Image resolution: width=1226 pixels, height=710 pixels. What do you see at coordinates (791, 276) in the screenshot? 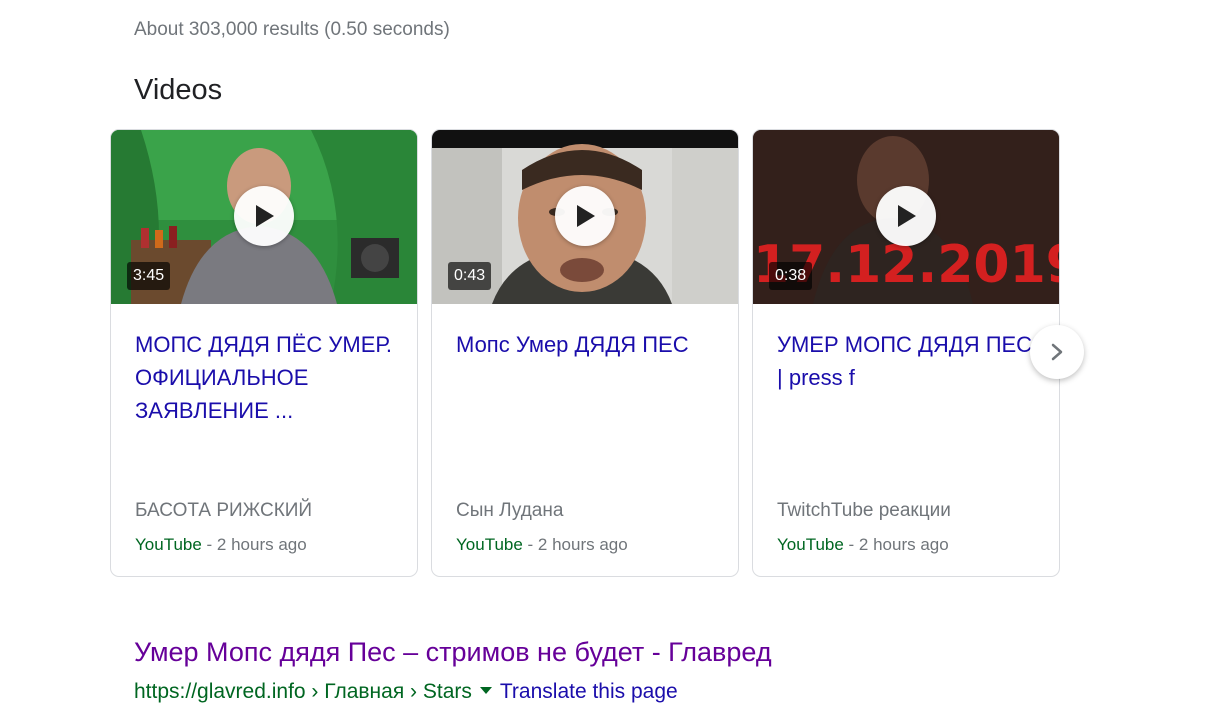
I see `video-duration: 0:38` at bounding box center [791, 276].